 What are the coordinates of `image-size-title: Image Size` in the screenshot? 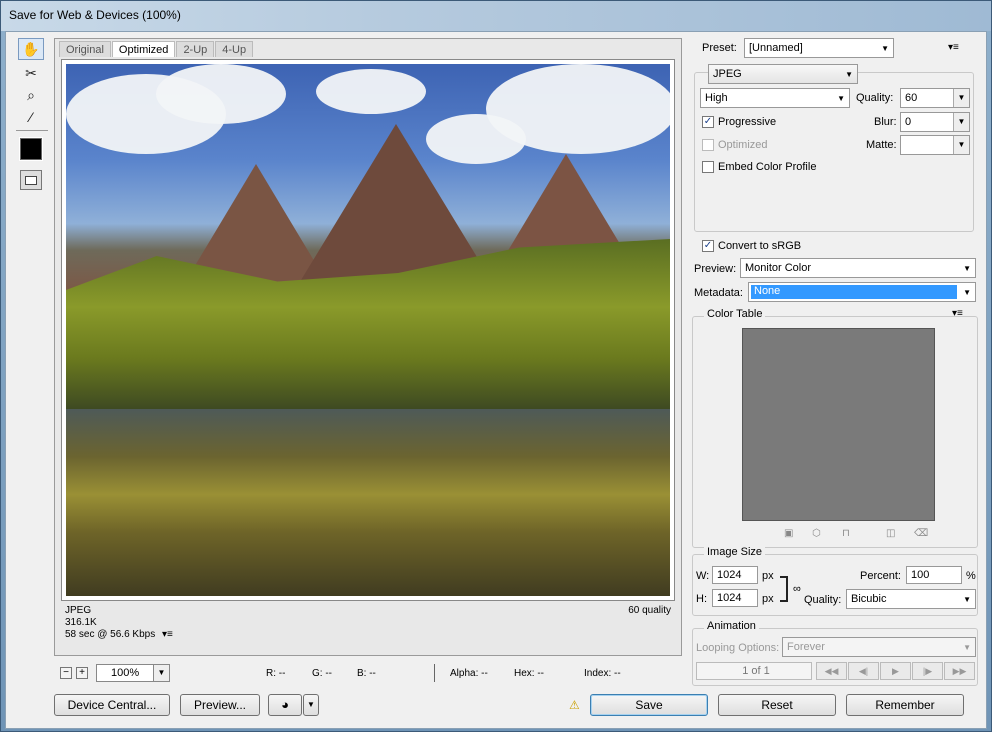 It's located at (735, 552).